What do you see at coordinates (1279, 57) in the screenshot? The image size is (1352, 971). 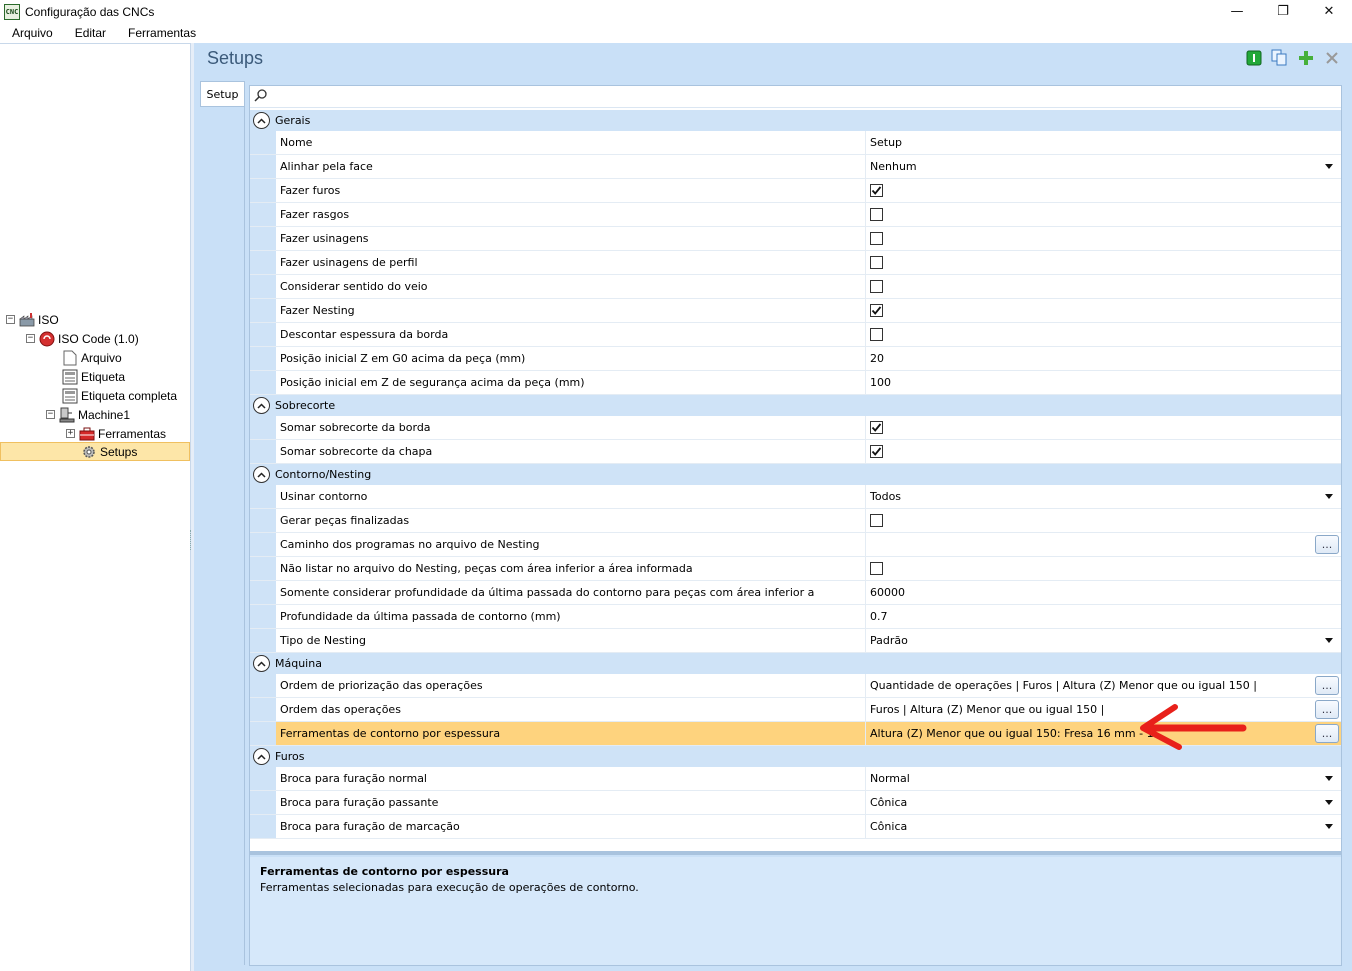 I see `copy-icon` at bounding box center [1279, 57].